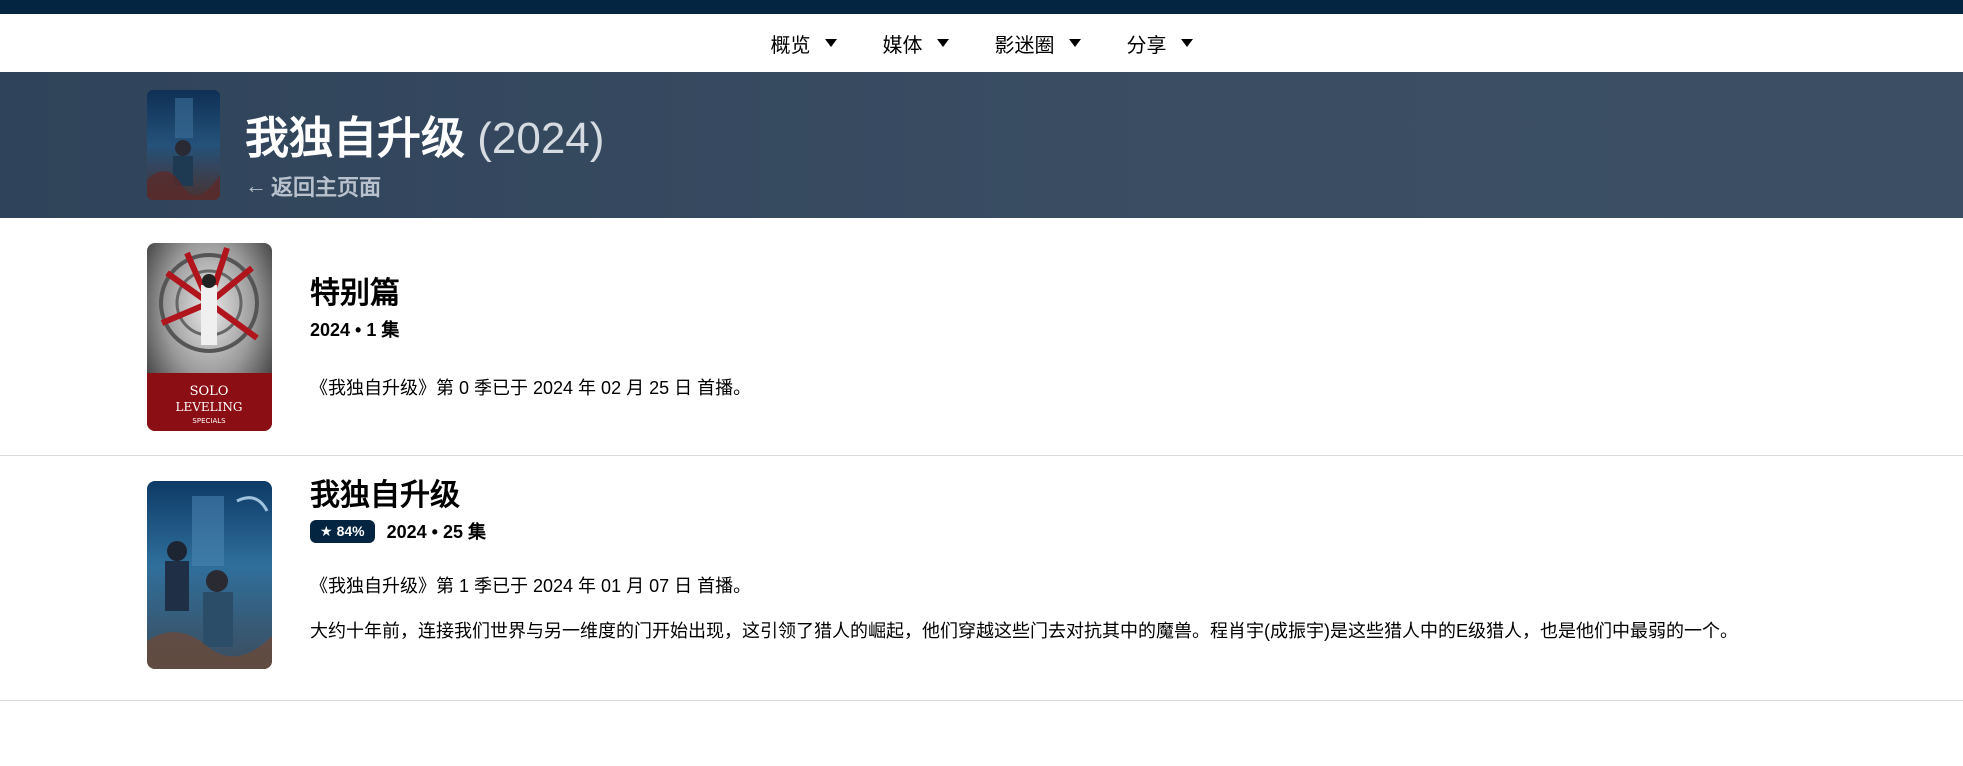  What do you see at coordinates (209, 391) in the screenshot?
I see `poster-title-line-1: SOLO` at bounding box center [209, 391].